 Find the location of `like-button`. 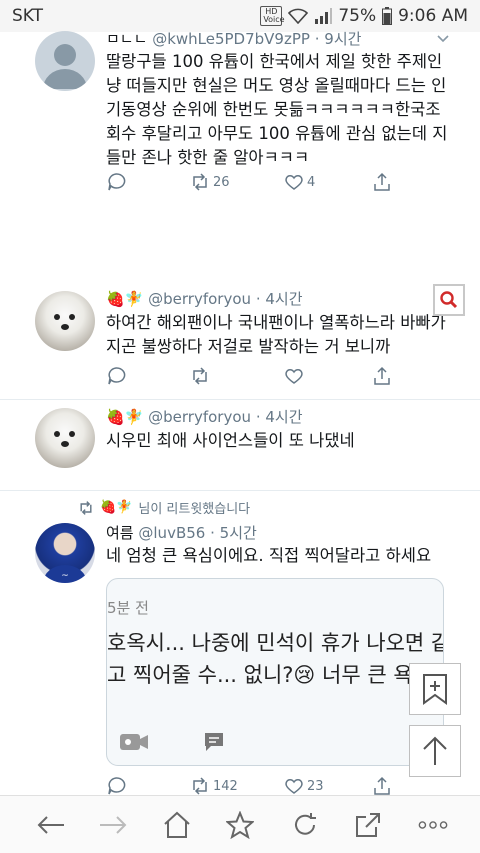

like-button is located at coordinates (294, 376).